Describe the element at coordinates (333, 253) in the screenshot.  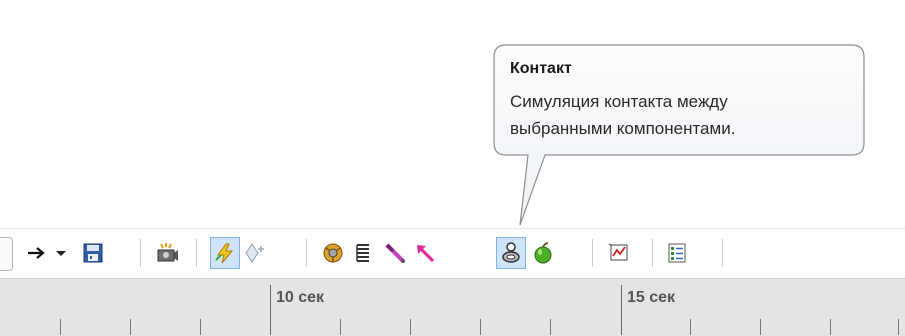
I see `motor-icon` at that location.